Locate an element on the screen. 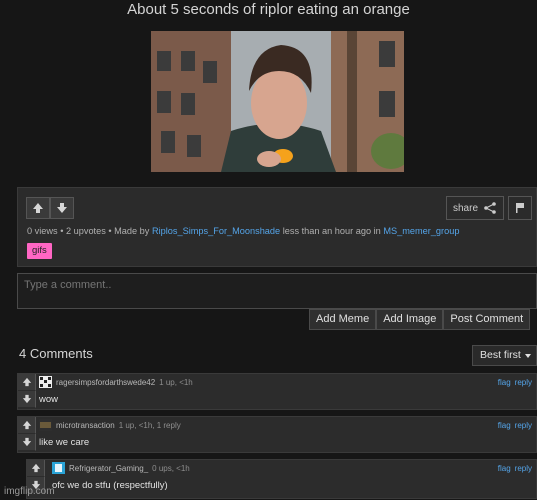  comment-input is located at coordinates (277, 291).